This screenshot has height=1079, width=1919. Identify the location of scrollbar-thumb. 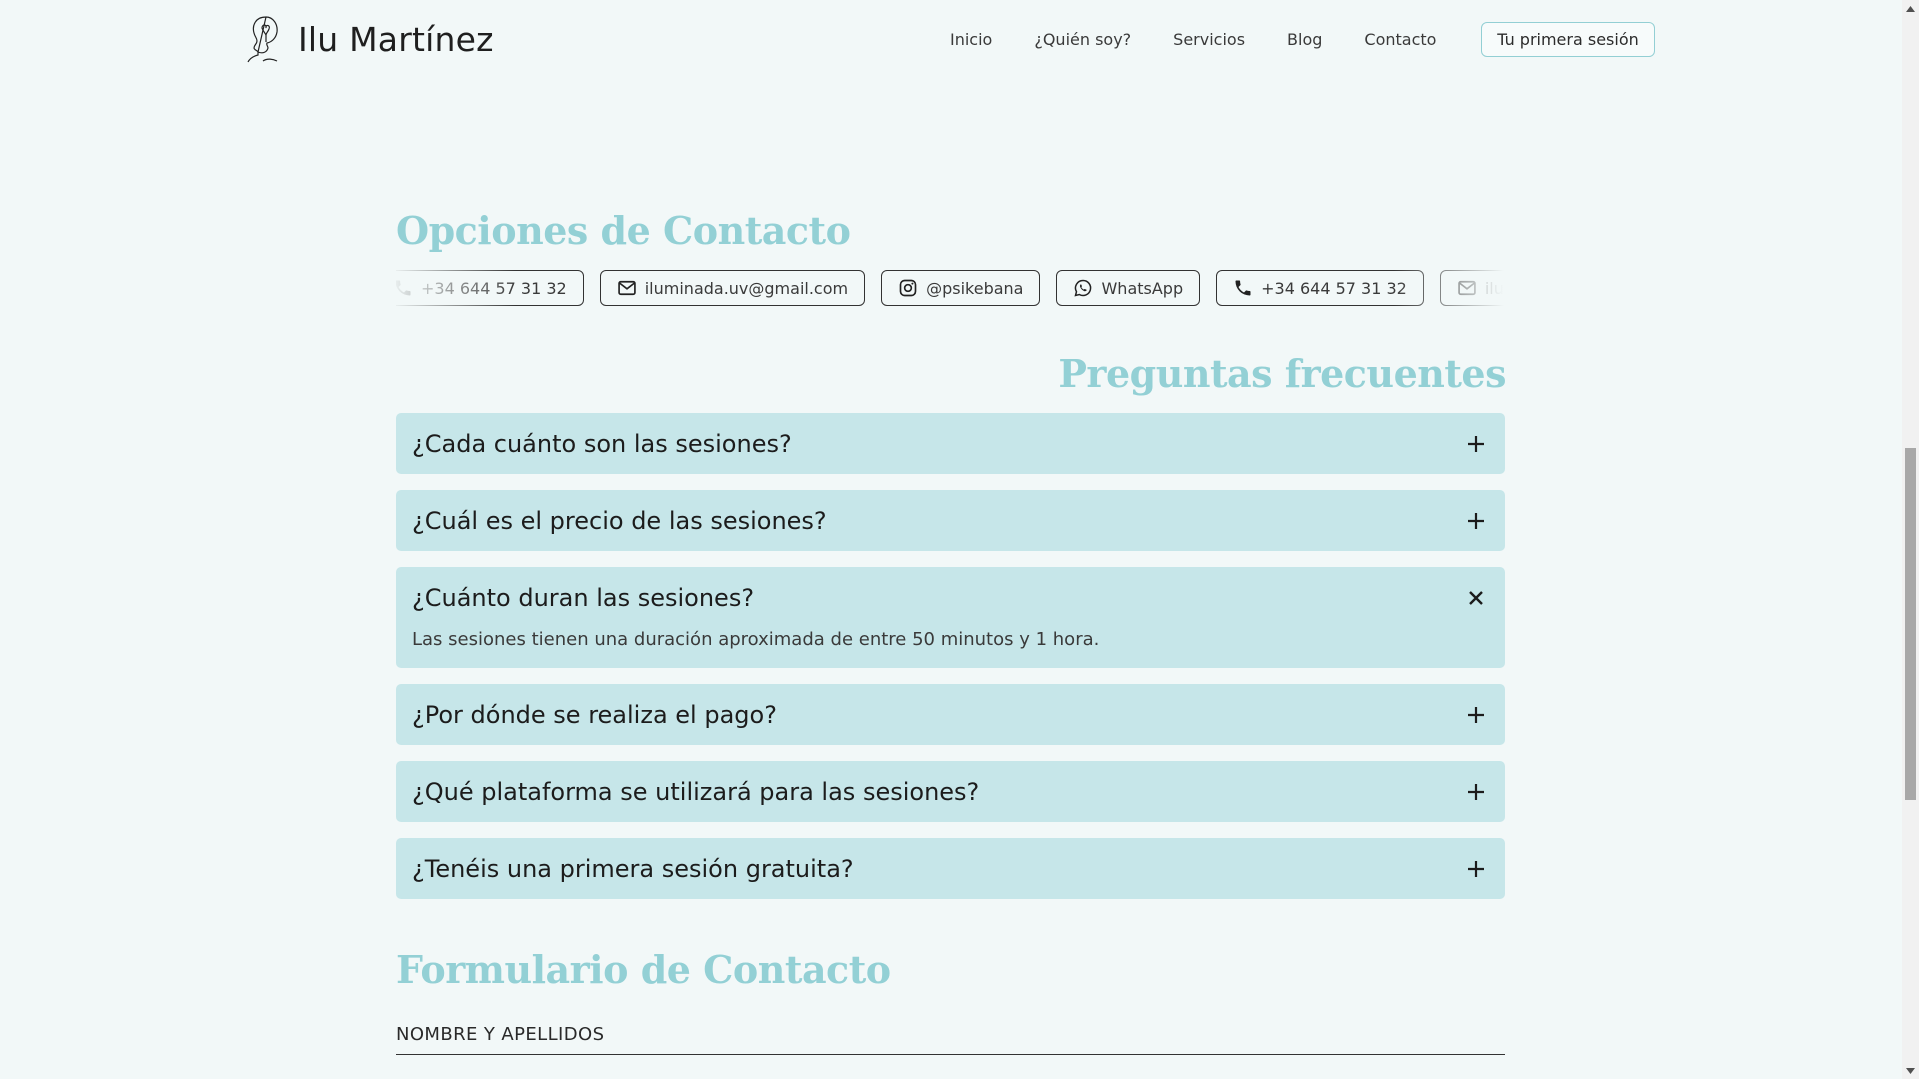
(1910, 624).